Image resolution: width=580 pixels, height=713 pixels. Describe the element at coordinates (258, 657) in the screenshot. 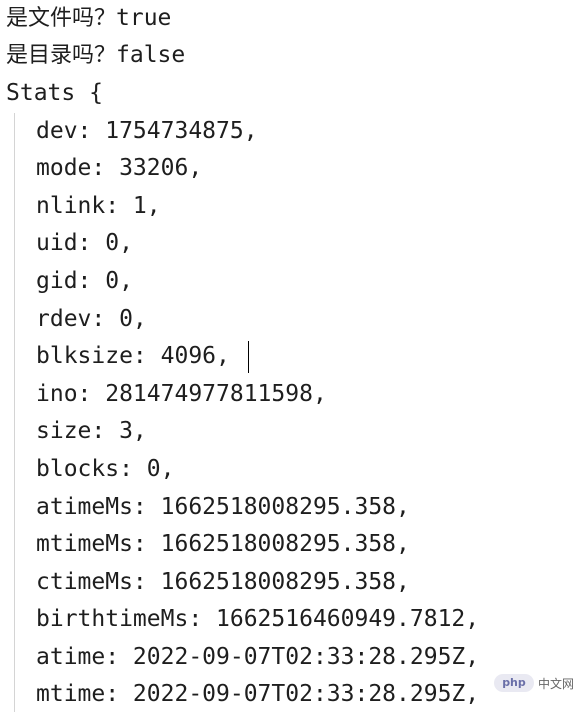

I see `stats-field-atime: atime: 2022-09-07T02:33:28.295Z,` at that location.